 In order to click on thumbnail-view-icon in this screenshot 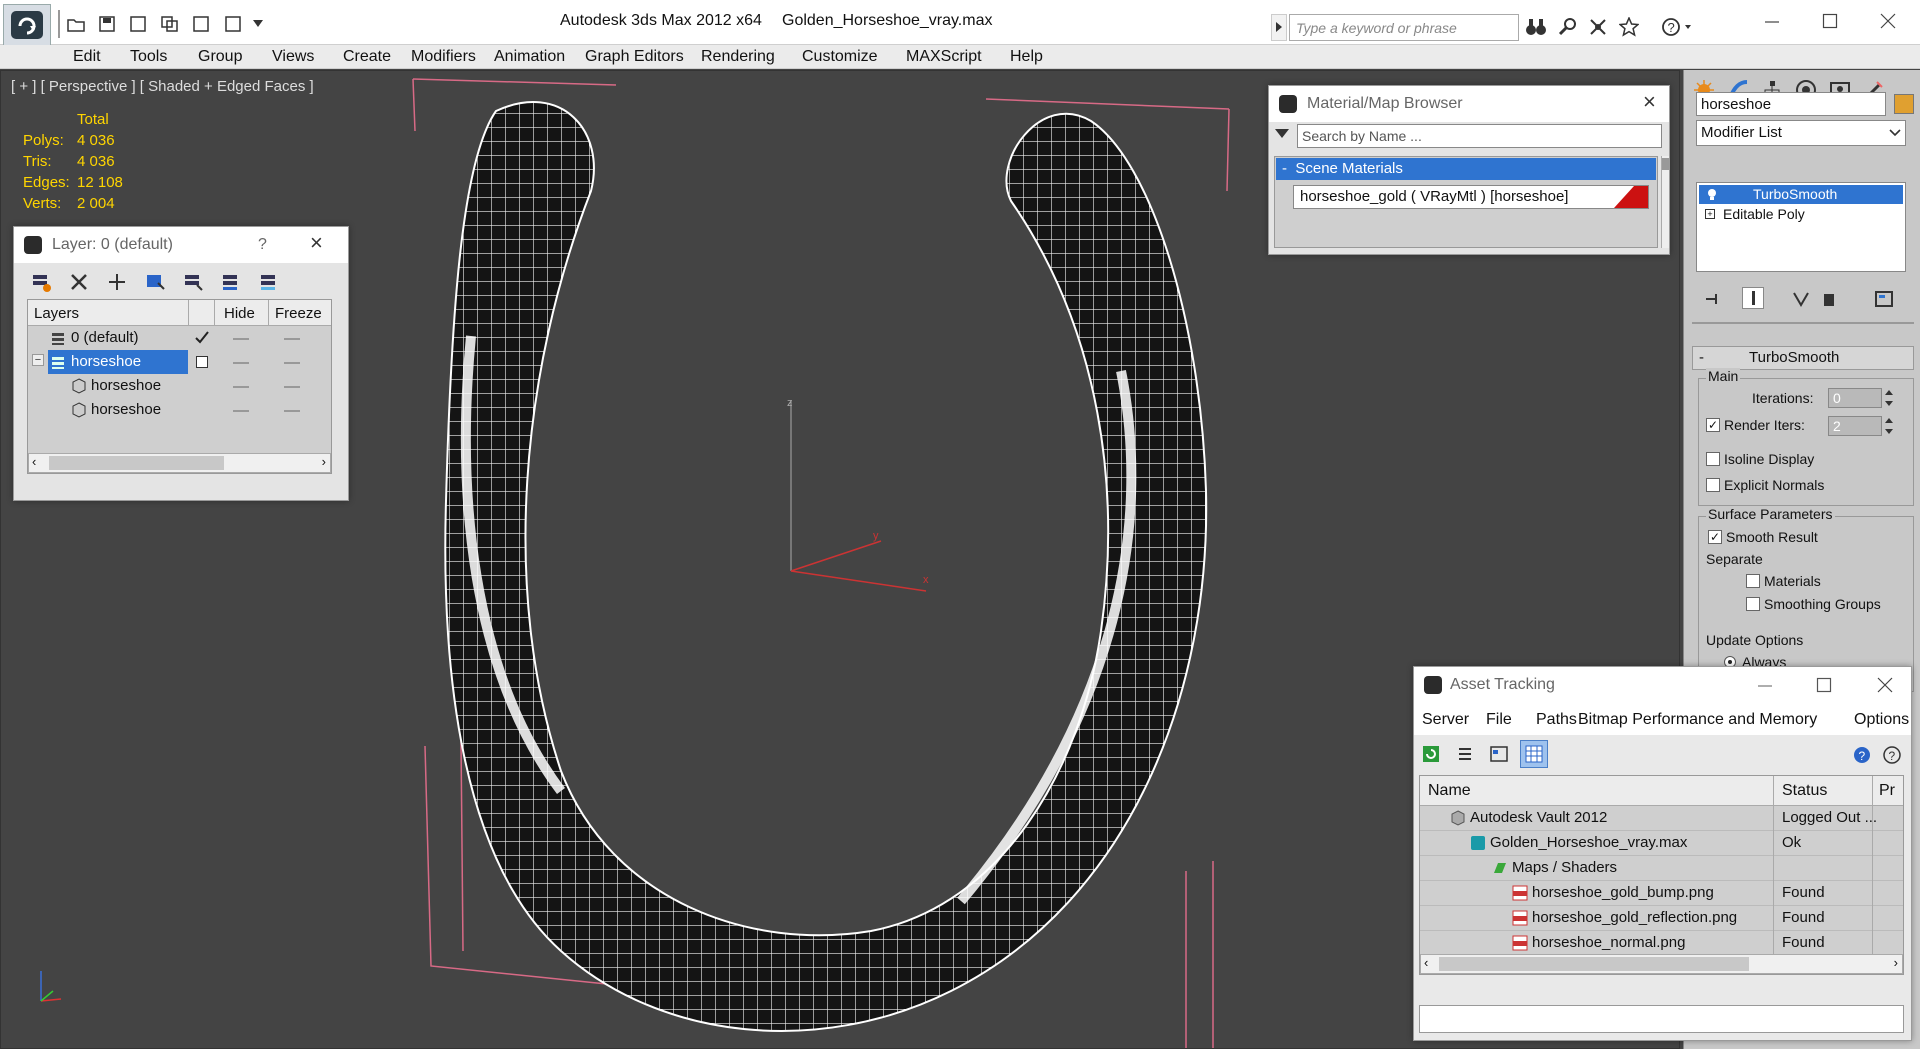, I will do `click(1499, 754)`.